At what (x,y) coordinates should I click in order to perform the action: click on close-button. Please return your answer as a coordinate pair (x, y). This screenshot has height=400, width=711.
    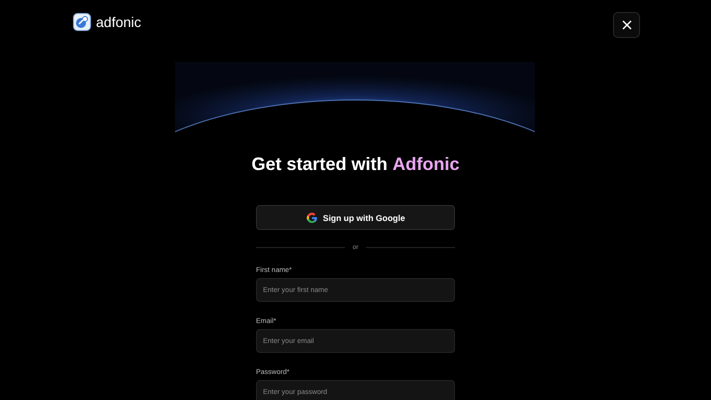
    Looking at the image, I should click on (626, 25).